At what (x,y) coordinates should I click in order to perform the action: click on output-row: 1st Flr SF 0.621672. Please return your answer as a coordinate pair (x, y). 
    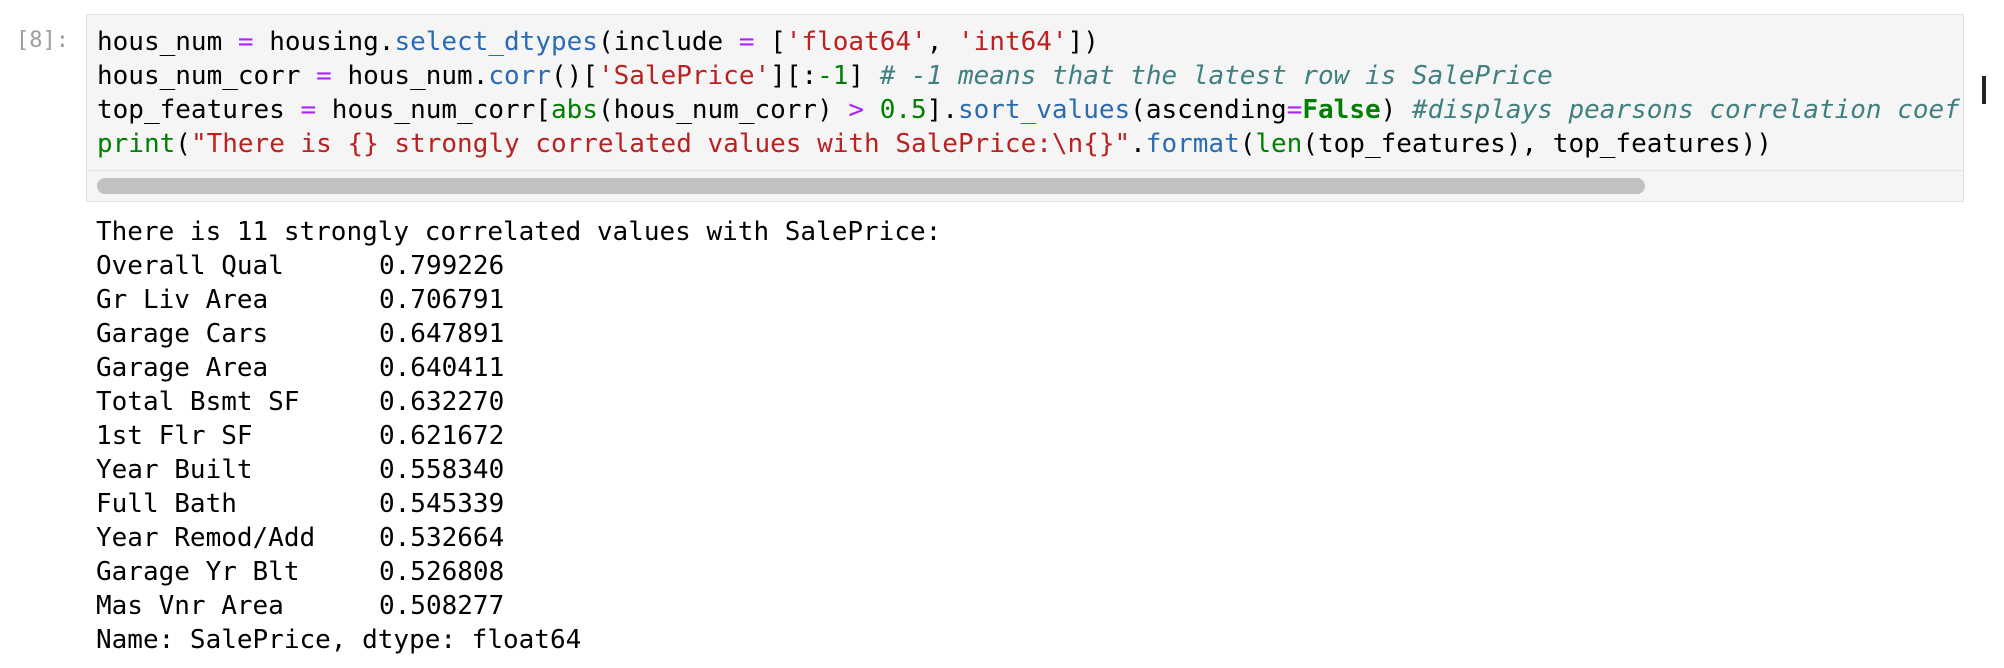
    Looking at the image, I should click on (300, 436).